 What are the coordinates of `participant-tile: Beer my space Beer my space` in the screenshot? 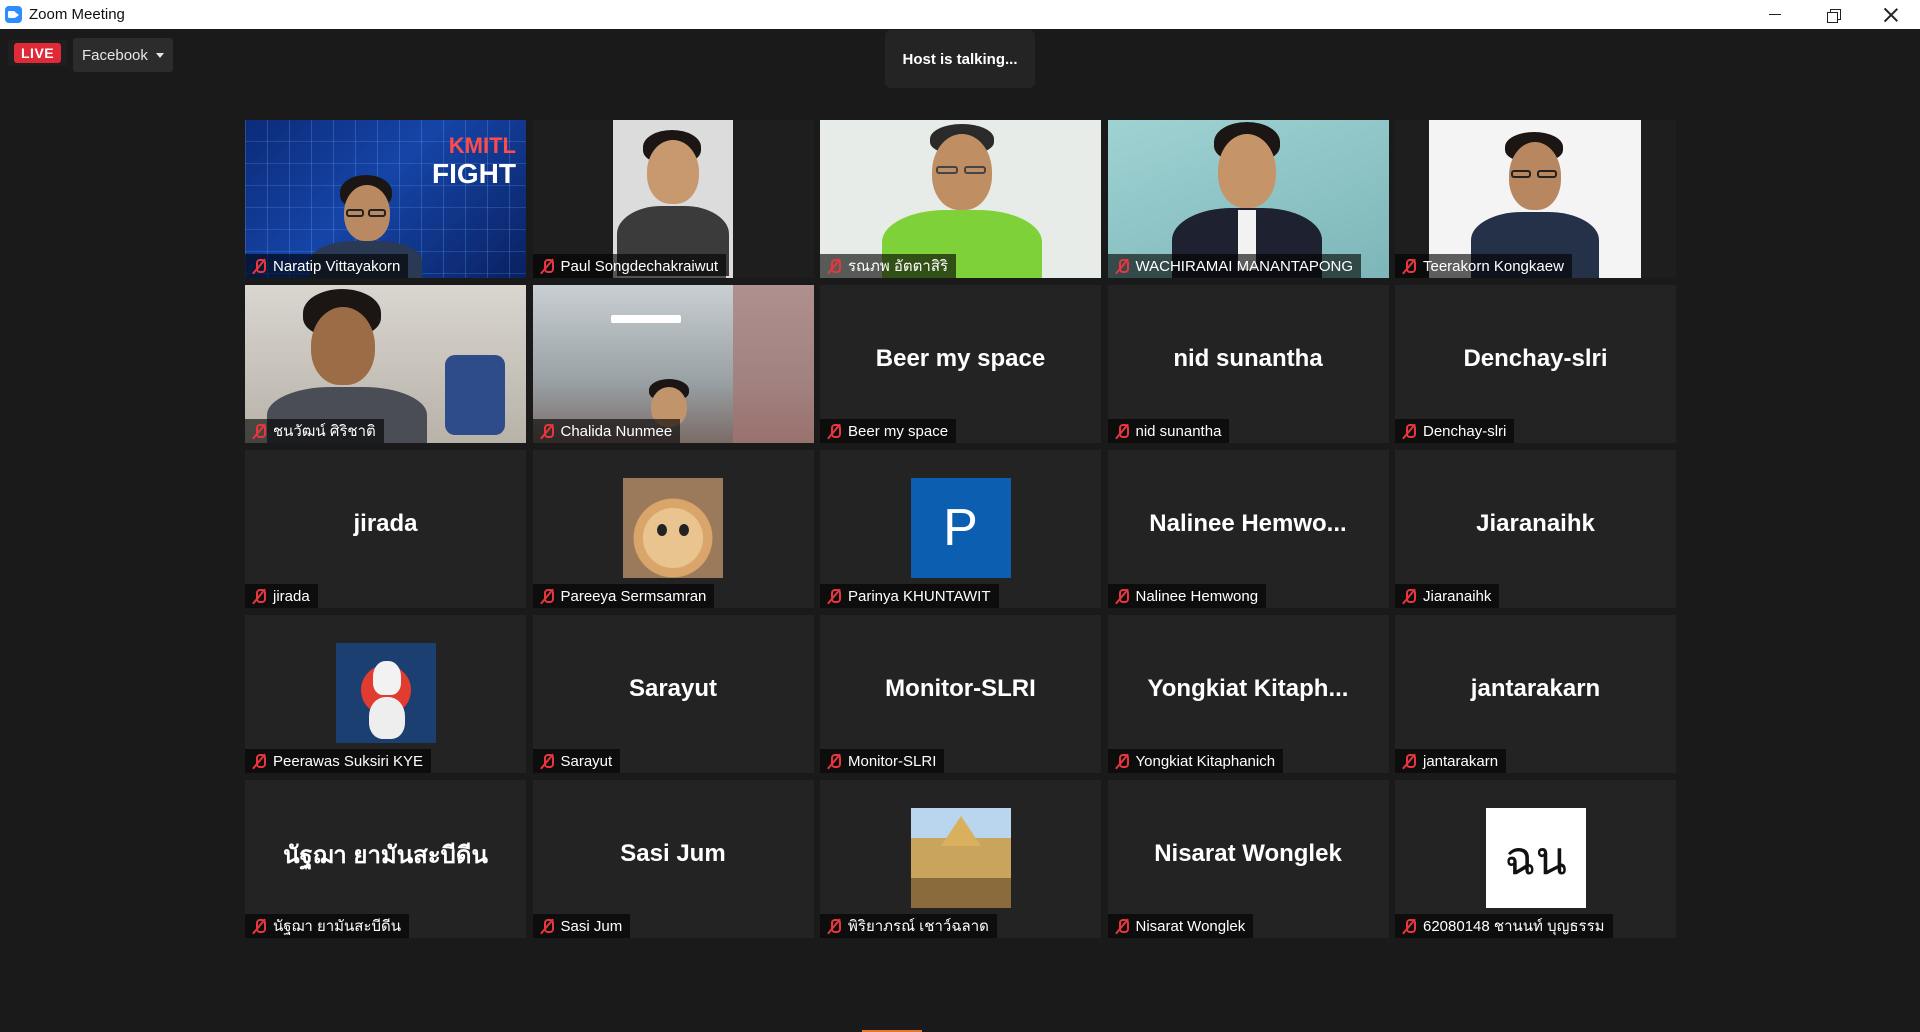 It's located at (960, 364).